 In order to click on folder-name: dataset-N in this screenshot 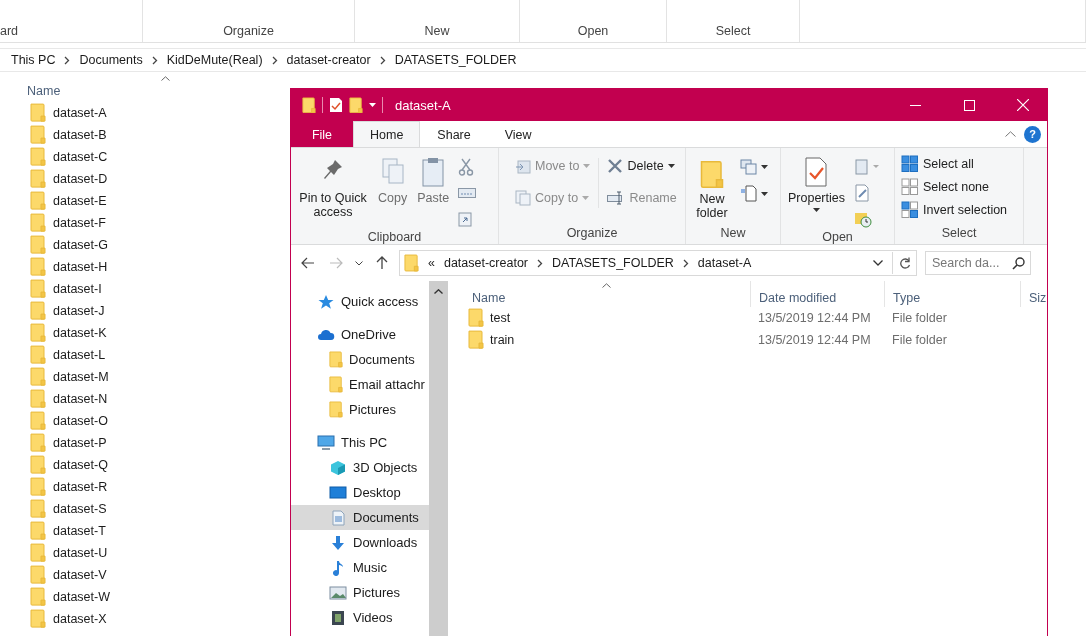, I will do `click(80, 399)`.